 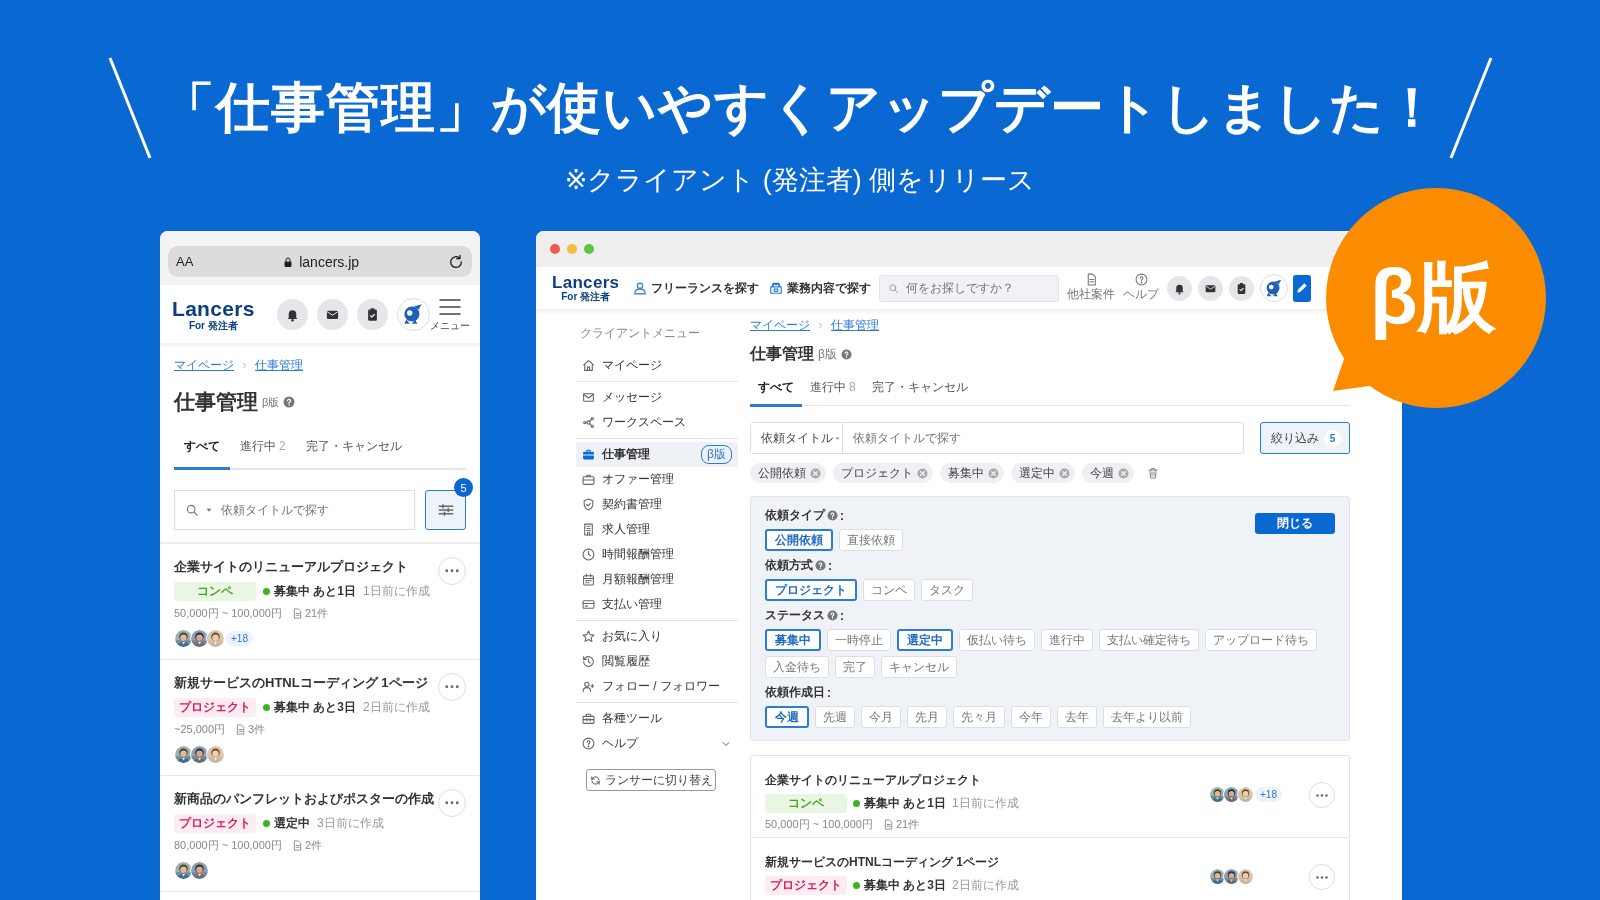 I want to click on search-scope-dropdown: 依頼タイトル, so click(x=797, y=438).